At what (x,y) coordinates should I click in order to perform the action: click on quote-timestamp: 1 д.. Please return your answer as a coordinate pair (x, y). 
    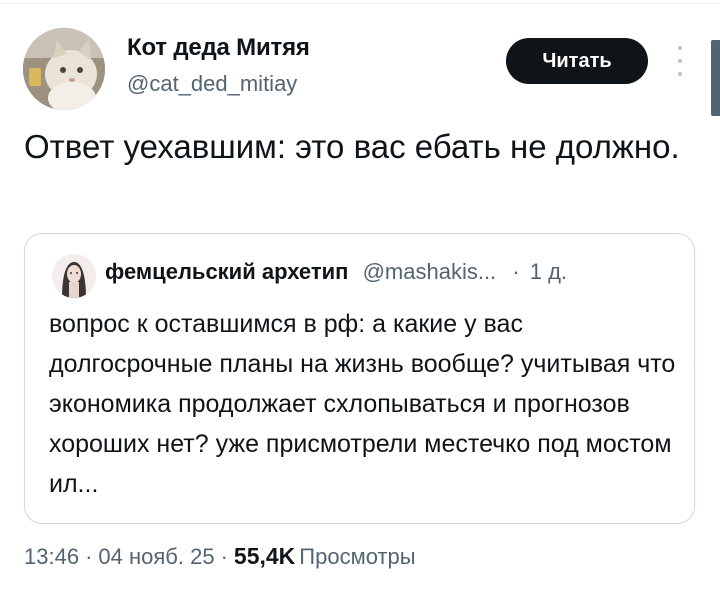
    Looking at the image, I should click on (548, 271).